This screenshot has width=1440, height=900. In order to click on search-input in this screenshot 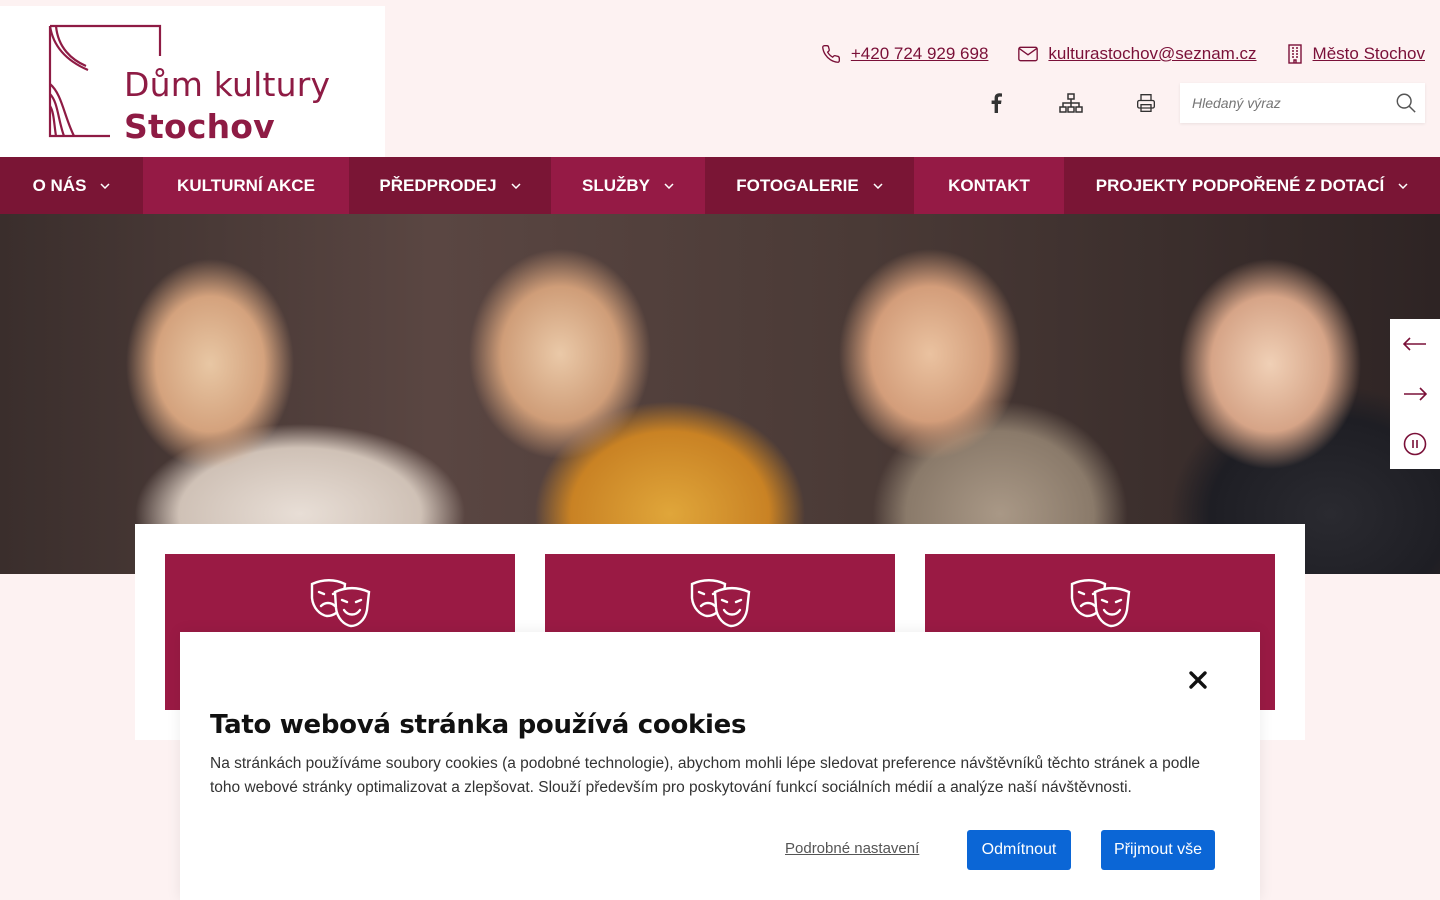, I will do `click(1280, 103)`.